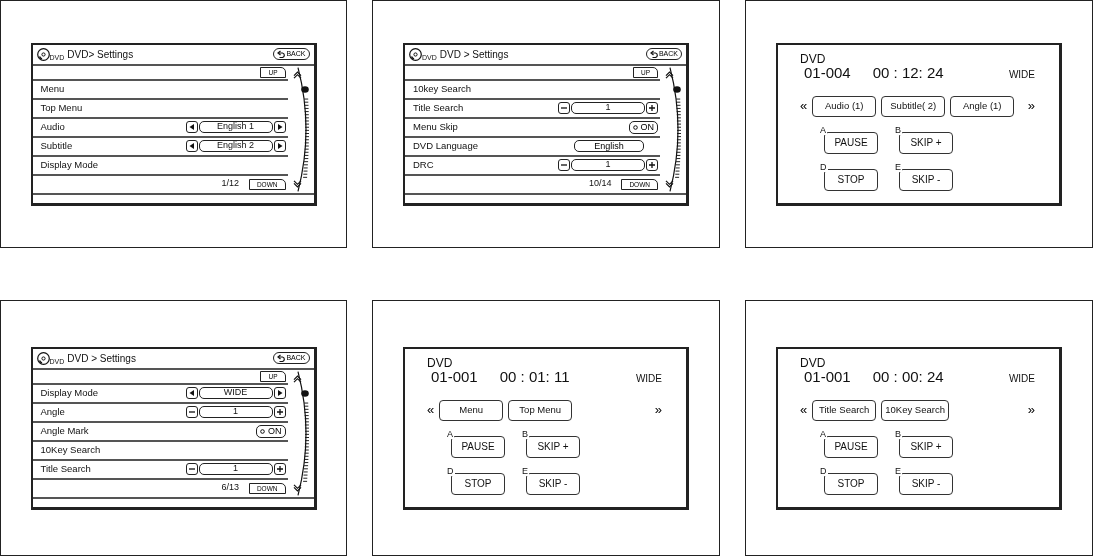  What do you see at coordinates (445, 145) in the screenshot?
I see `setting-label: DVD Language` at bounding box center [445, 145].